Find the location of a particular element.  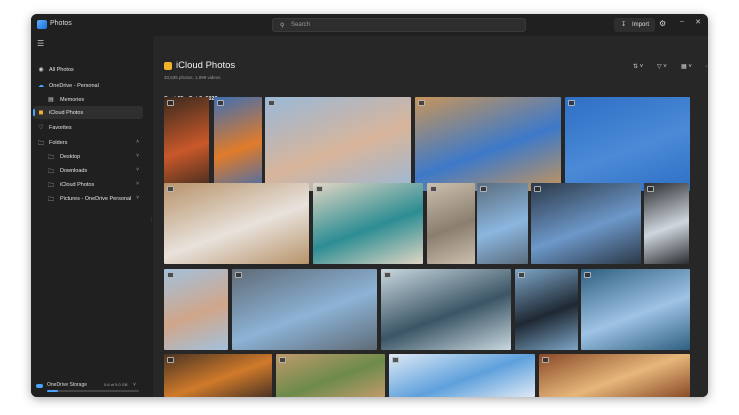

search-icon: ⚲ is located at coordinates (282, 26).